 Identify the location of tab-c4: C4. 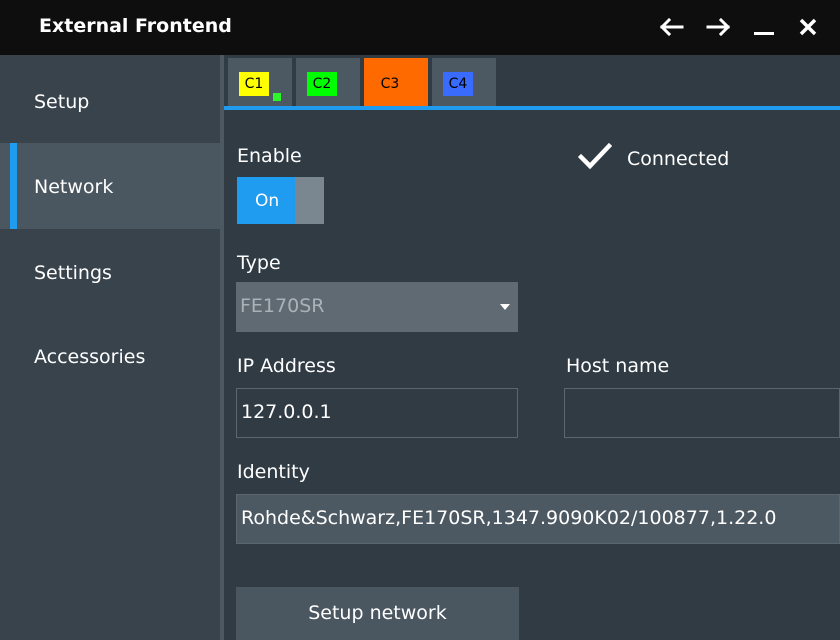
(464, 82).